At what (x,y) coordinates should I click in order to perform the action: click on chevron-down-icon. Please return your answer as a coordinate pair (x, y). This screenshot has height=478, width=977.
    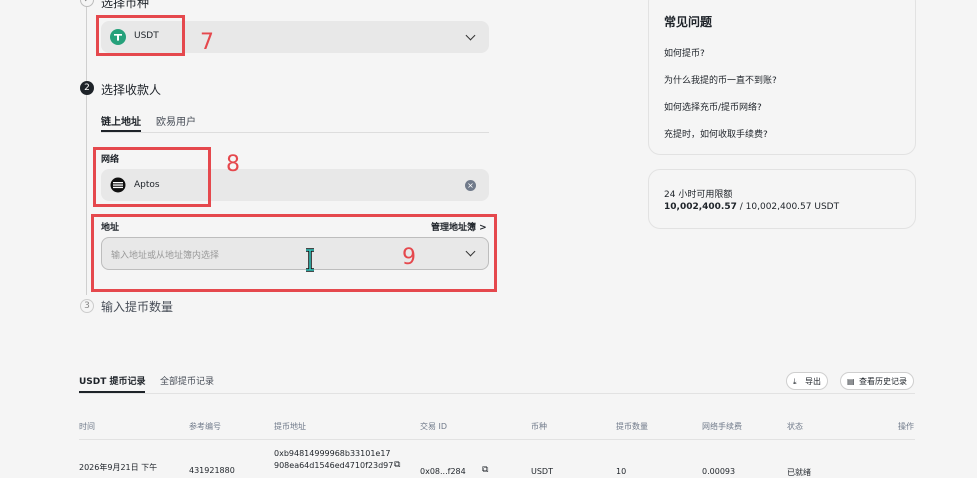
    Looking at the image, I should click on (470, 35).